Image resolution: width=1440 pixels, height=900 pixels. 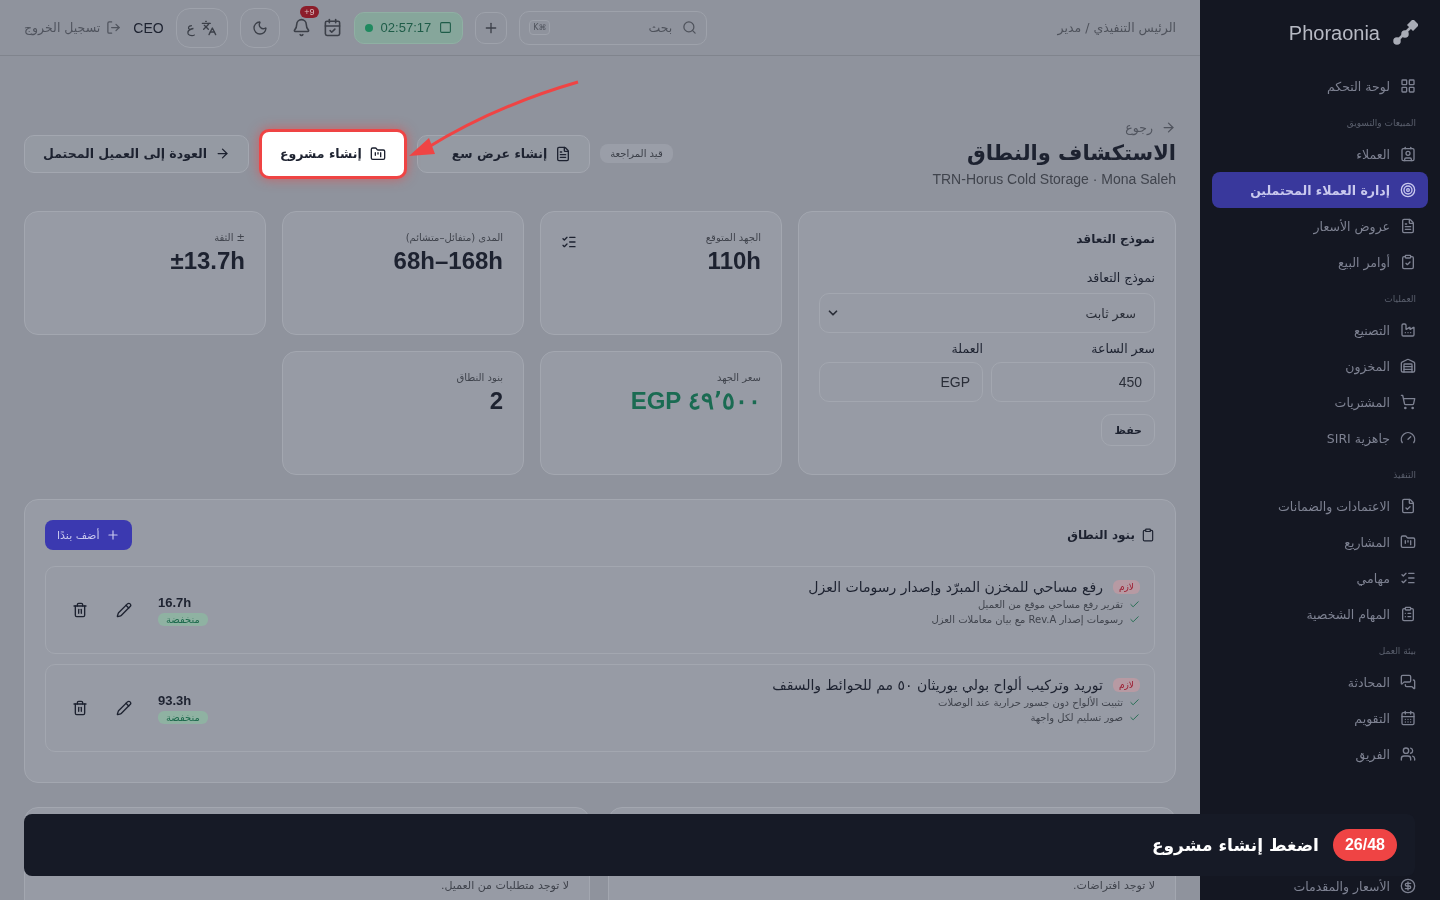 I want to click on stat-value: ٤٩٬٥٠٠ EGP, so click(x=695, y=401).